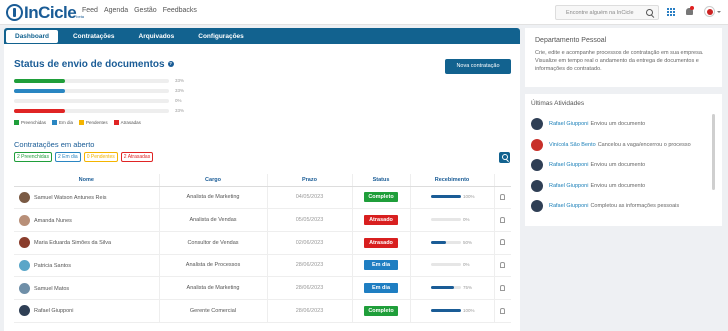 This screenshot has height=331, width=728. Describe the element at coordinates (137, 157) in the screenshot. I see `filter-chip: 2 Atrasadas` at that location.